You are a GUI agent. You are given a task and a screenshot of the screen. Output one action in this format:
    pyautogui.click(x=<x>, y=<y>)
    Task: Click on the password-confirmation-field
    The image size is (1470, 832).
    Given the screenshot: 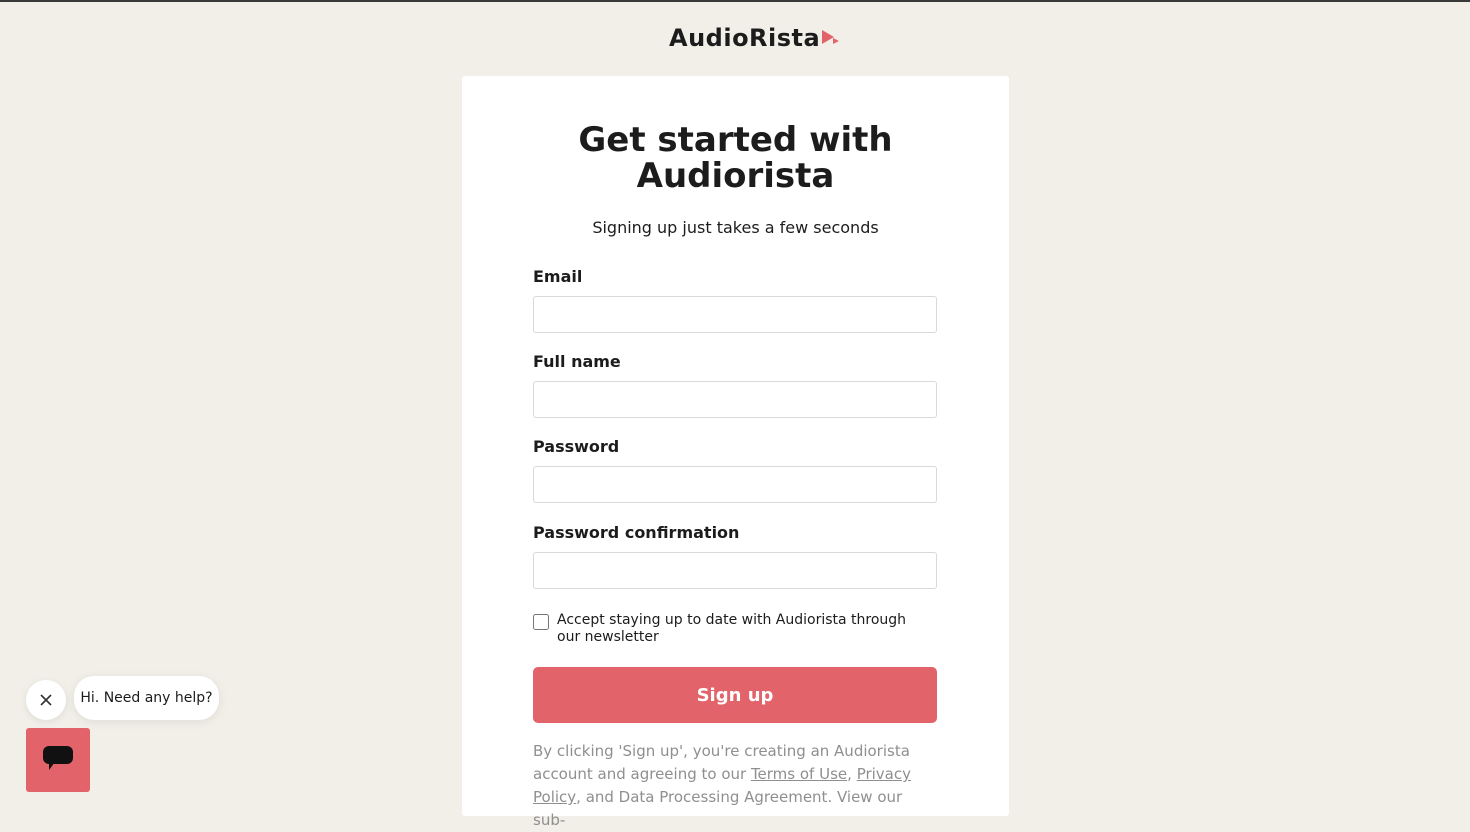 What is the action you would take?
    pyautogui.click(x=735, y=570)
    